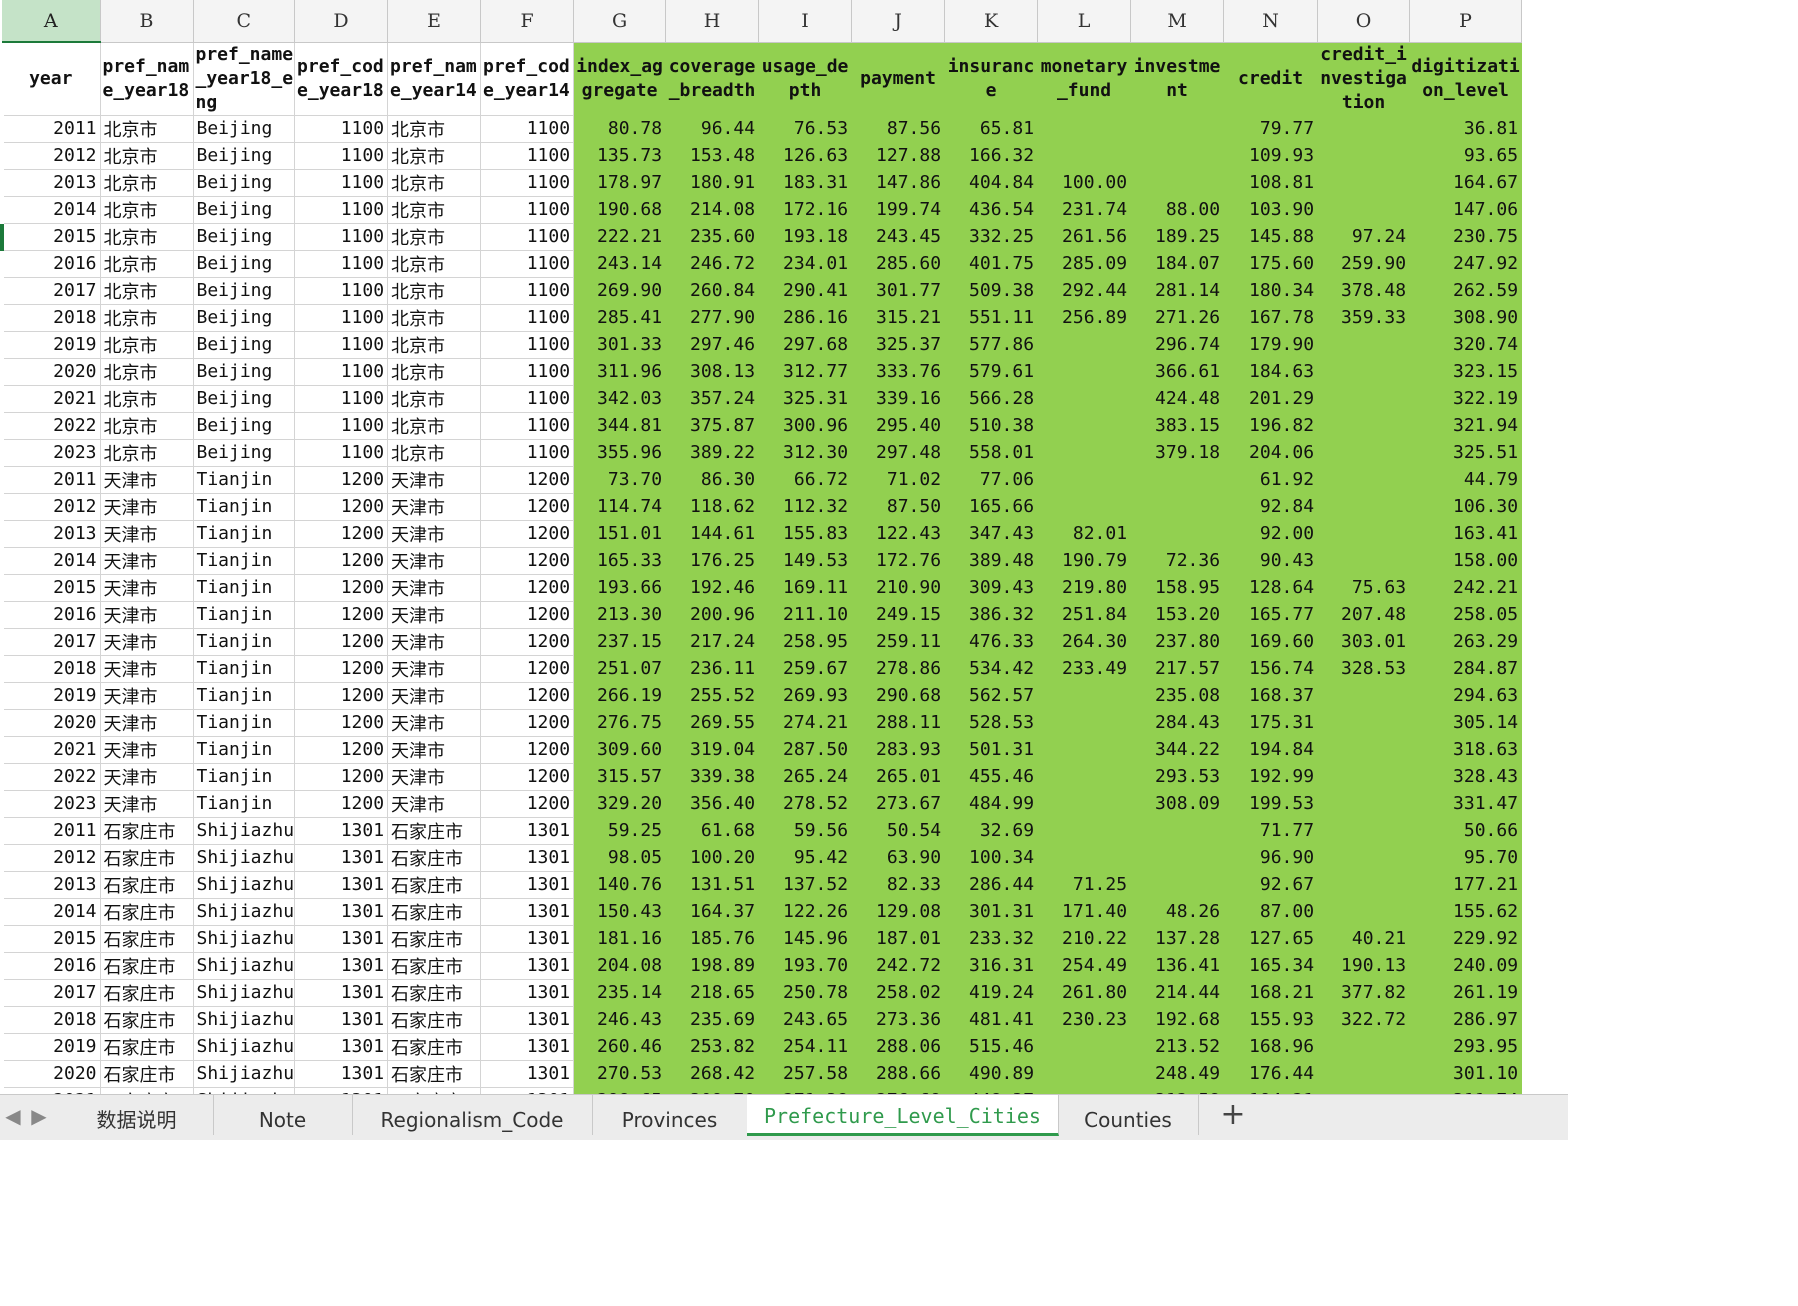  I want to click on cell-i: 95.42, so click(805, 858).